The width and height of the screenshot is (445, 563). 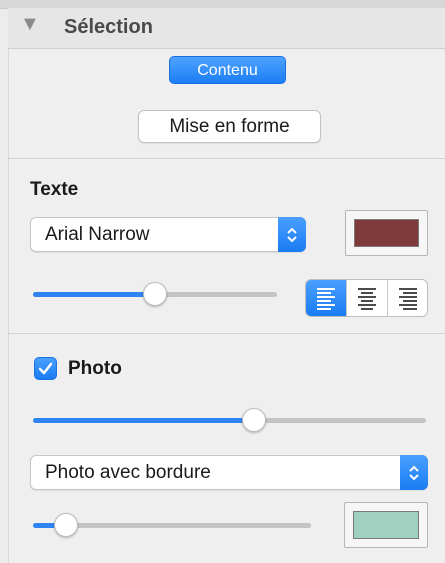 I want to click on photo-checkbox, so click(x=45, y=368).